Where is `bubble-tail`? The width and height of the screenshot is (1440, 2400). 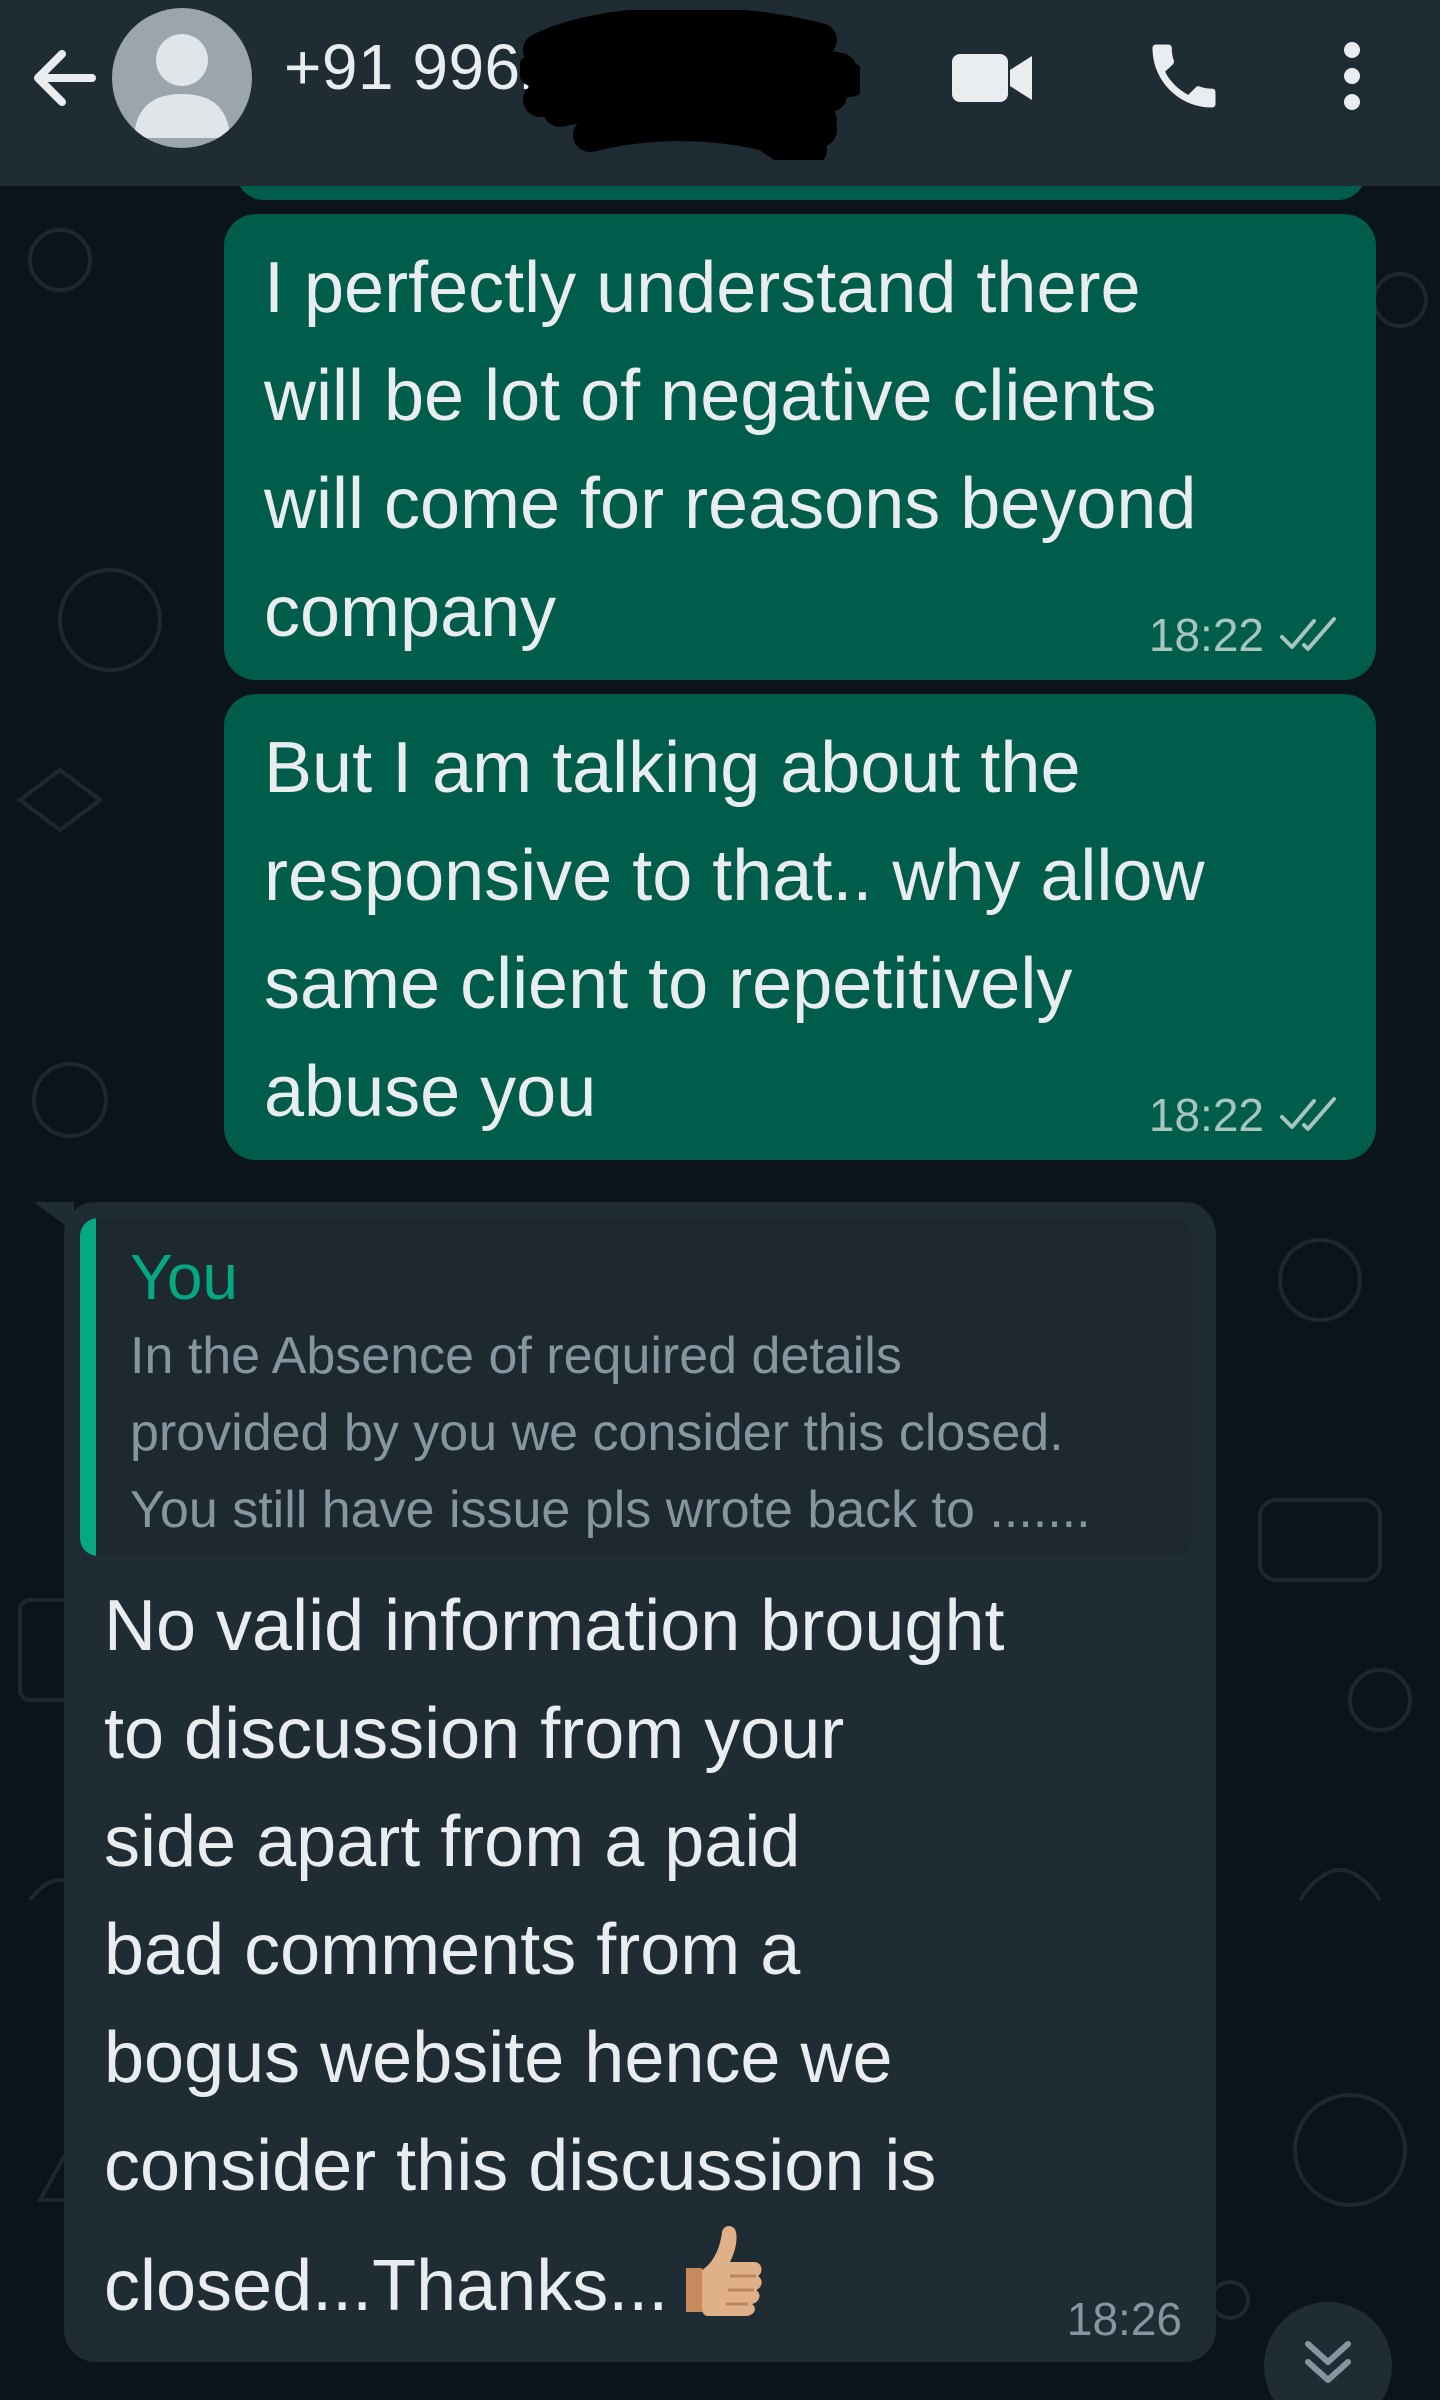
bubble-tail is located at coordinates (54, 1217).